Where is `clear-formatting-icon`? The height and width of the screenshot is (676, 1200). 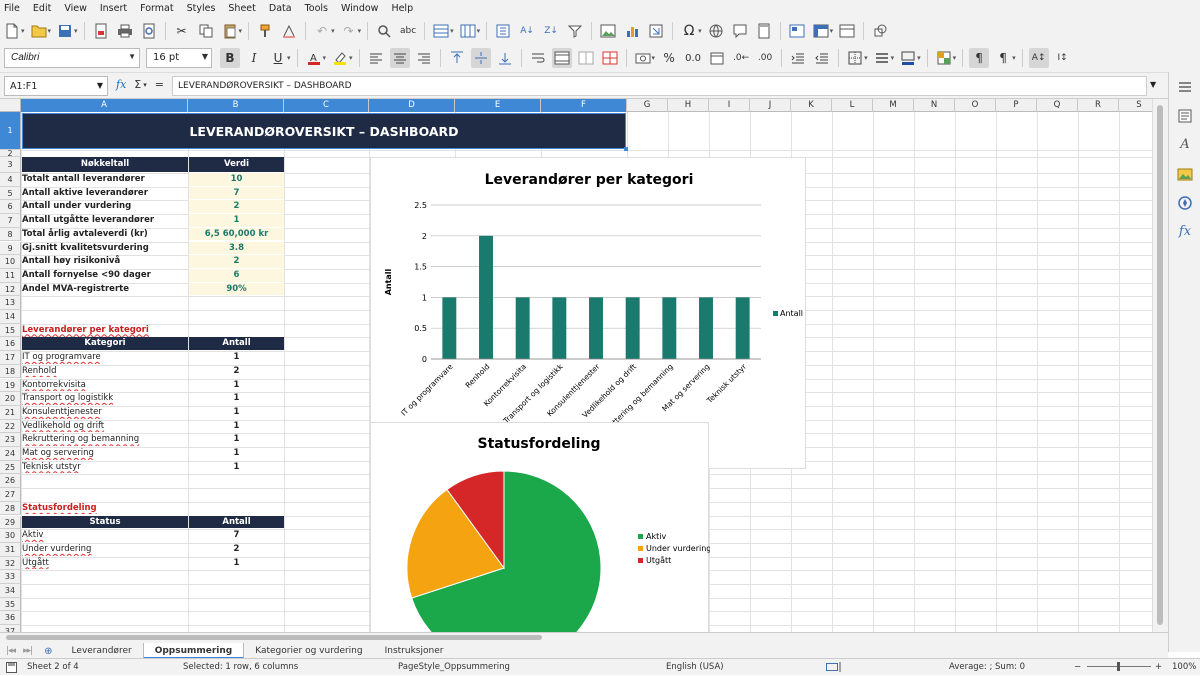 clear-formatting-icon is located at coordinates (289, 31).